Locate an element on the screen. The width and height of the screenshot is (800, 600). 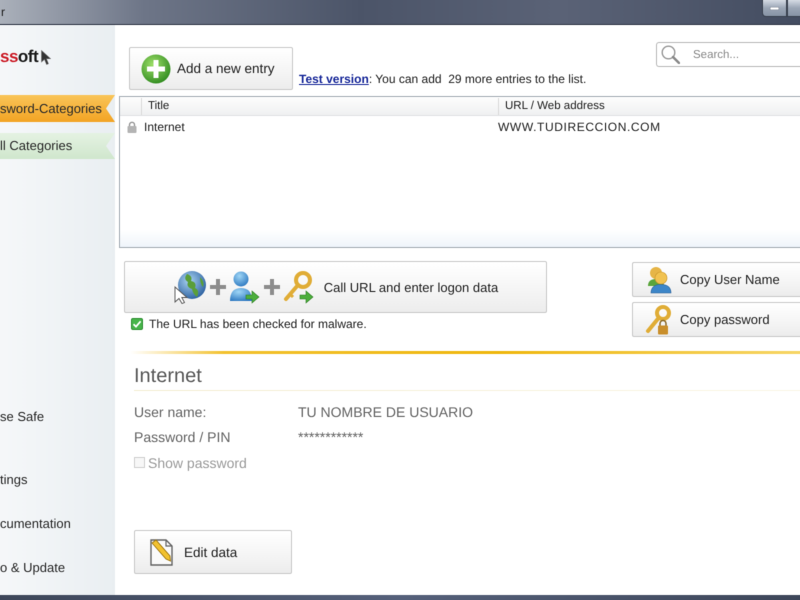
call-url-button: Call URL and enter logon data is located at coordinates (335, 287).